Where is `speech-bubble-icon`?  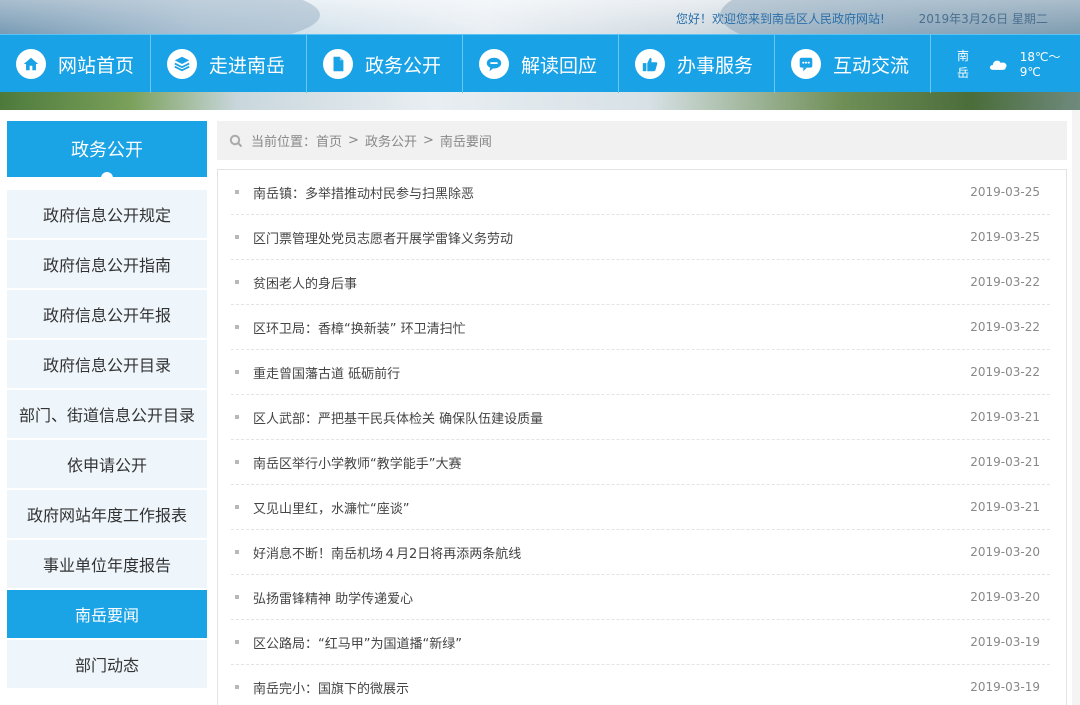
speech-bubble-icon is located at coordinates (494, 64).